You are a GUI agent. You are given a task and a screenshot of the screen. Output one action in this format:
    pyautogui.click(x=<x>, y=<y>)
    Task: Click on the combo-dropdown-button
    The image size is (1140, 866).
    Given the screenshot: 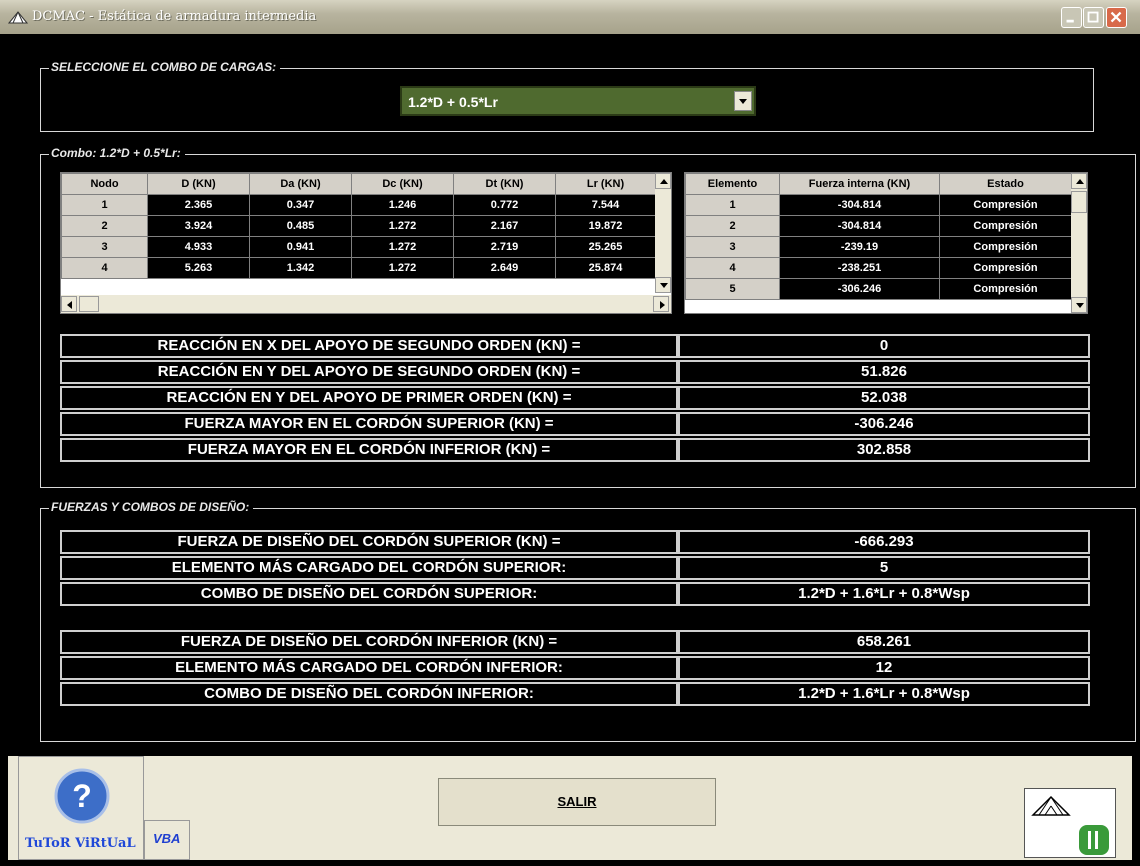 What is the action you would take?
    pyautogui.click(x=743, y=101)
    